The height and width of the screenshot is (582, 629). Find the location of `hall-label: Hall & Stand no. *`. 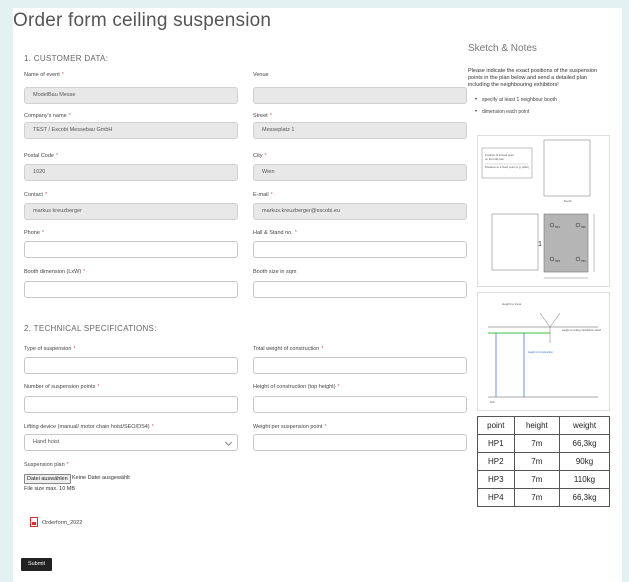

hall-label: Hall & Stand no. * is located at coordinates (275, 233).